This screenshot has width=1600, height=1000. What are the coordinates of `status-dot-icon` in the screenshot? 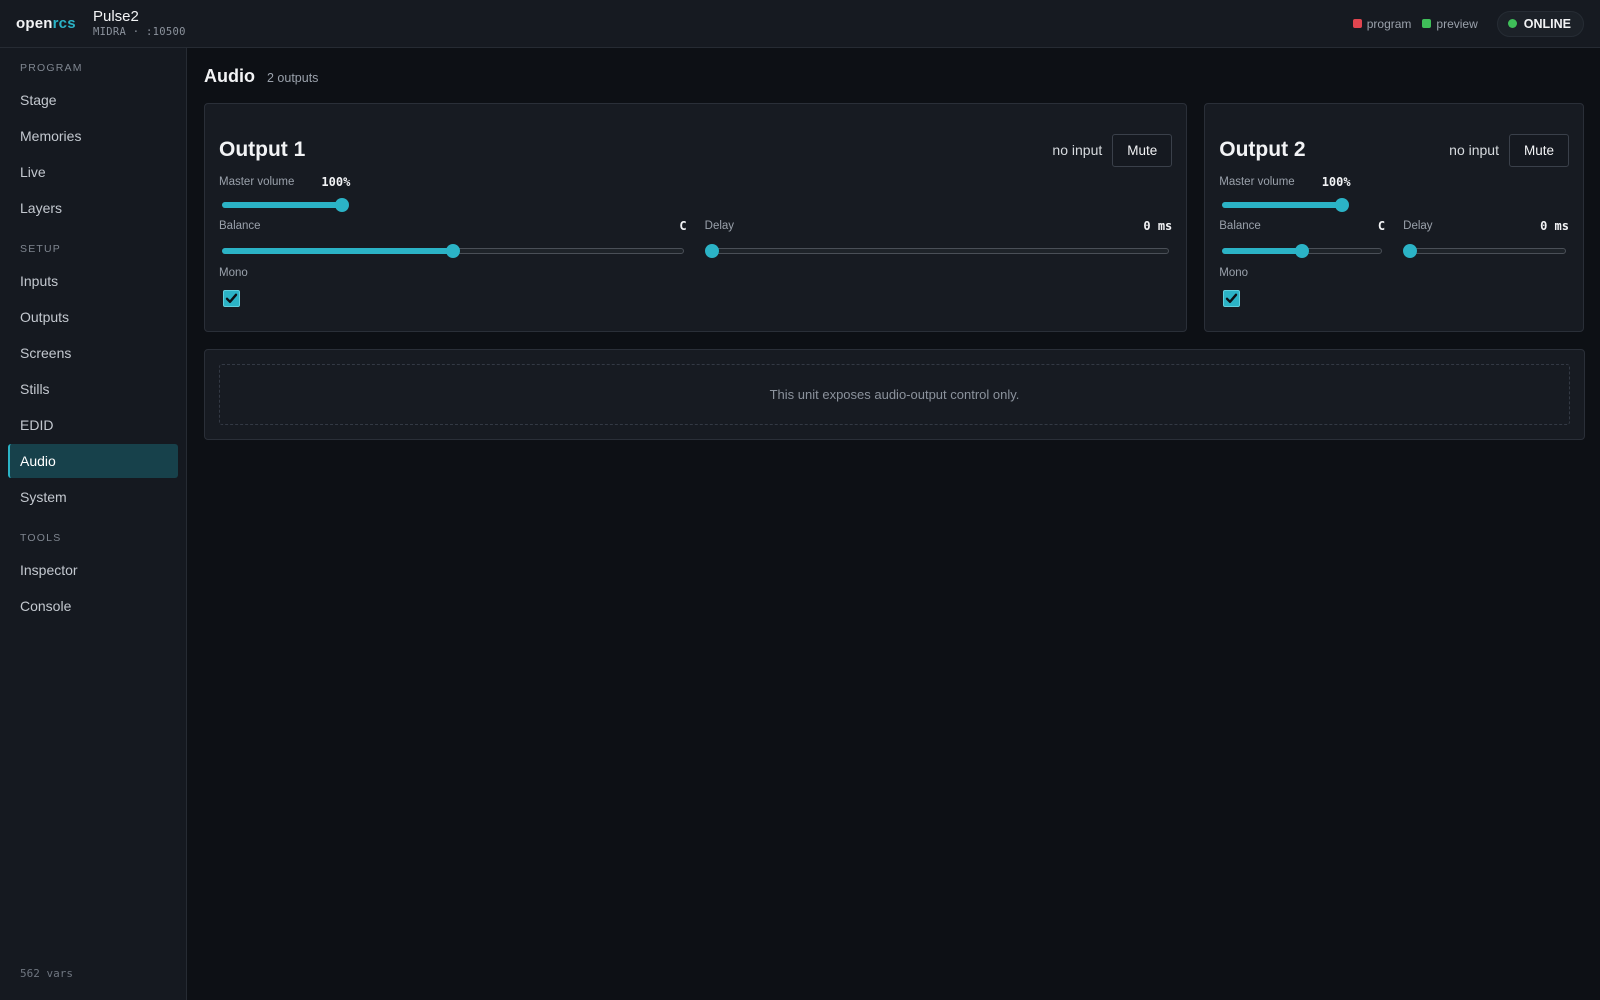 It's located at (1512, 23).